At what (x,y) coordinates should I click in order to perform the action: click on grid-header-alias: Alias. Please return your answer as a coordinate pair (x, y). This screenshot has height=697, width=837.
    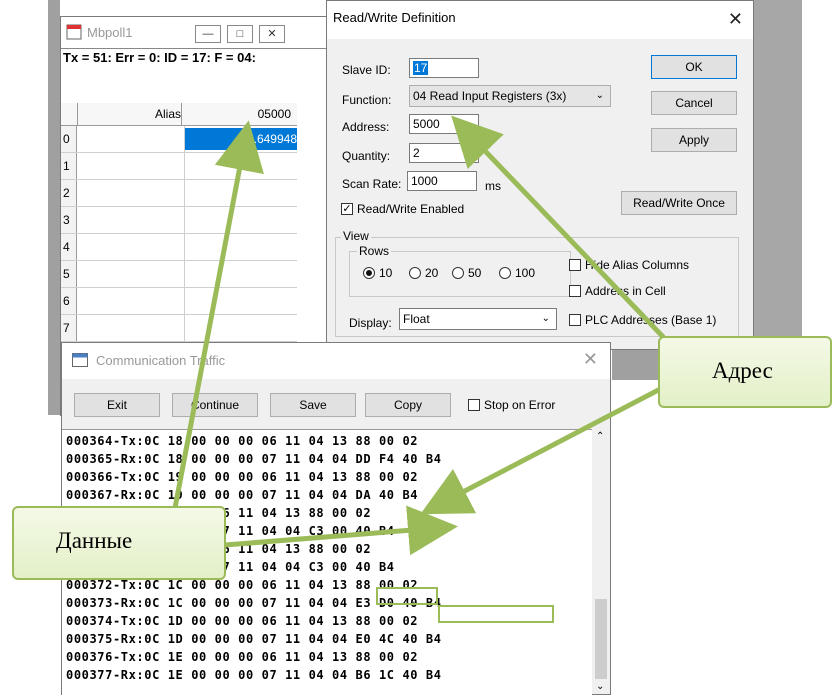
    Looking at the image, I should click on (130, 114).